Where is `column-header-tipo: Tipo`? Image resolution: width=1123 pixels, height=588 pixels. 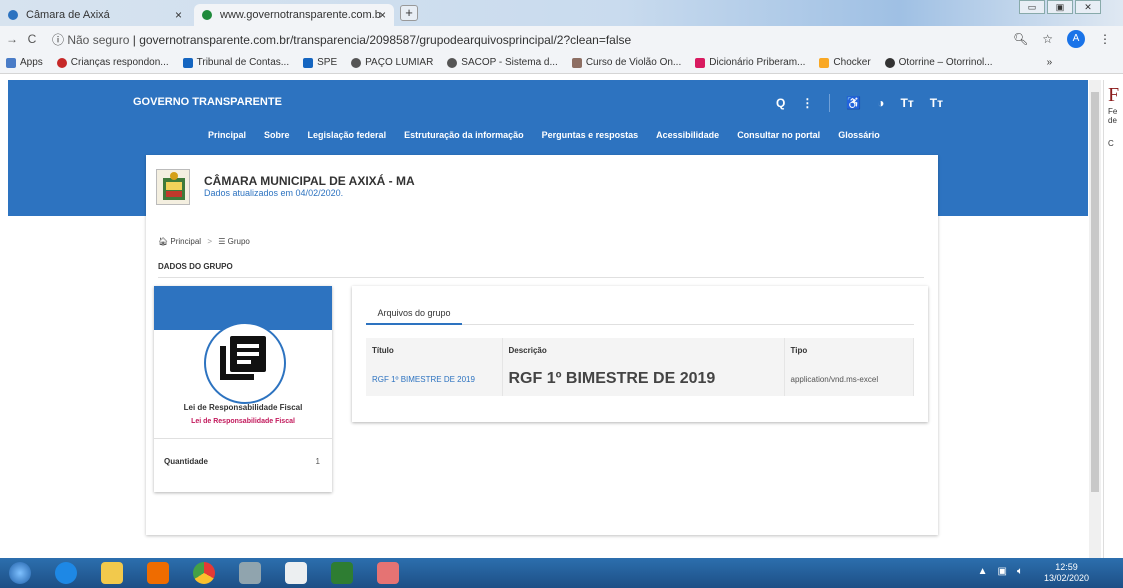 column-header-tipo: Tipo is located at coordinates (849, 350).